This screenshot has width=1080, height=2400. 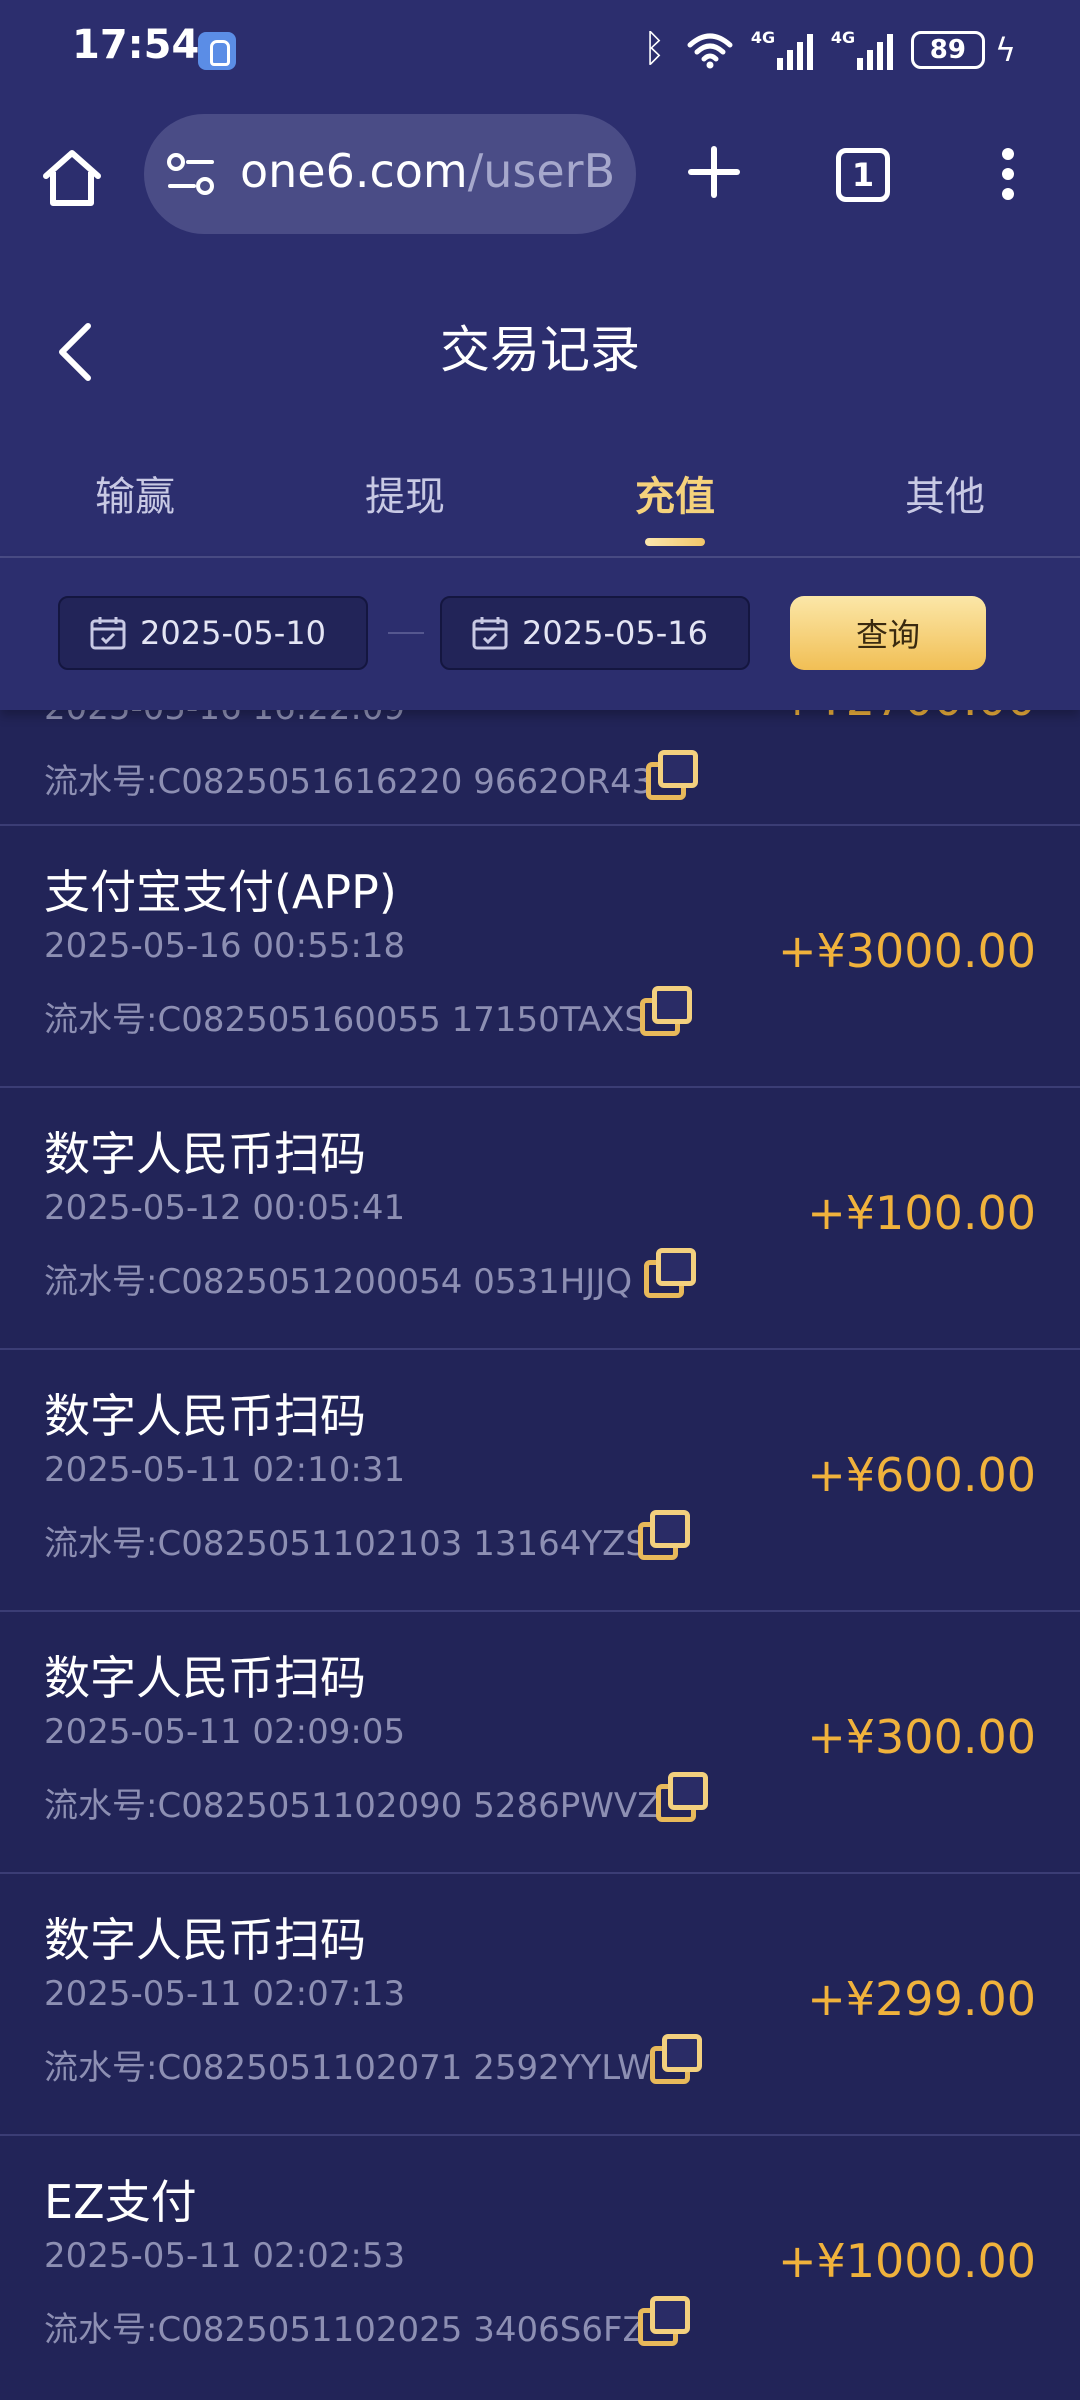 I want to click on tab-win-loss: 输赢, so click(x=135, y=506).